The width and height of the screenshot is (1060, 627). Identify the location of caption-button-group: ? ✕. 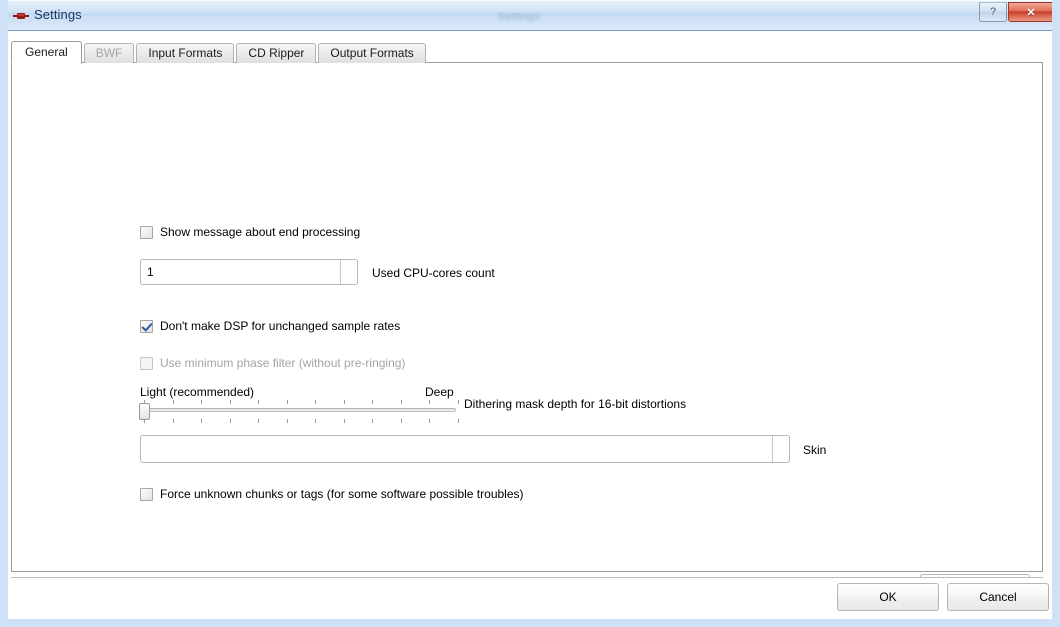
(1016, 12).